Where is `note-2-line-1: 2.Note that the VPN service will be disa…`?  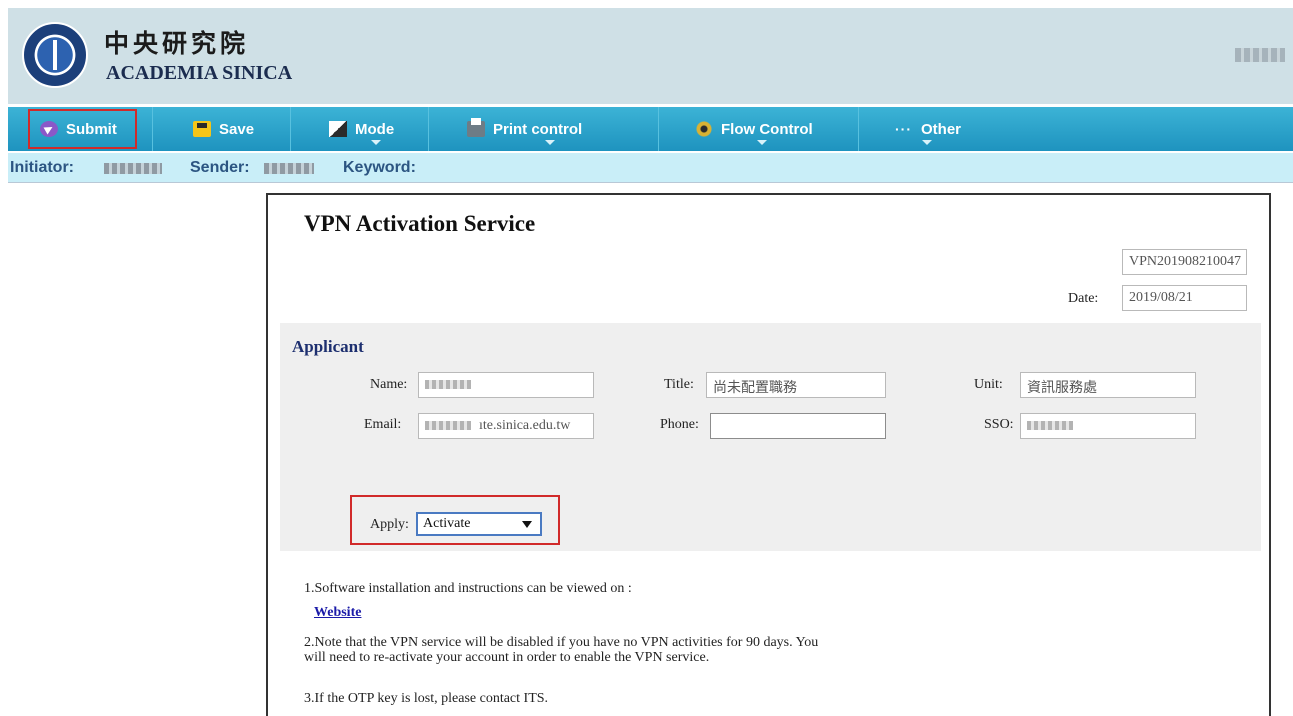
note-2-line-1: 2.Note that the VPN service will be disa… is located at coordinates (561, 642).